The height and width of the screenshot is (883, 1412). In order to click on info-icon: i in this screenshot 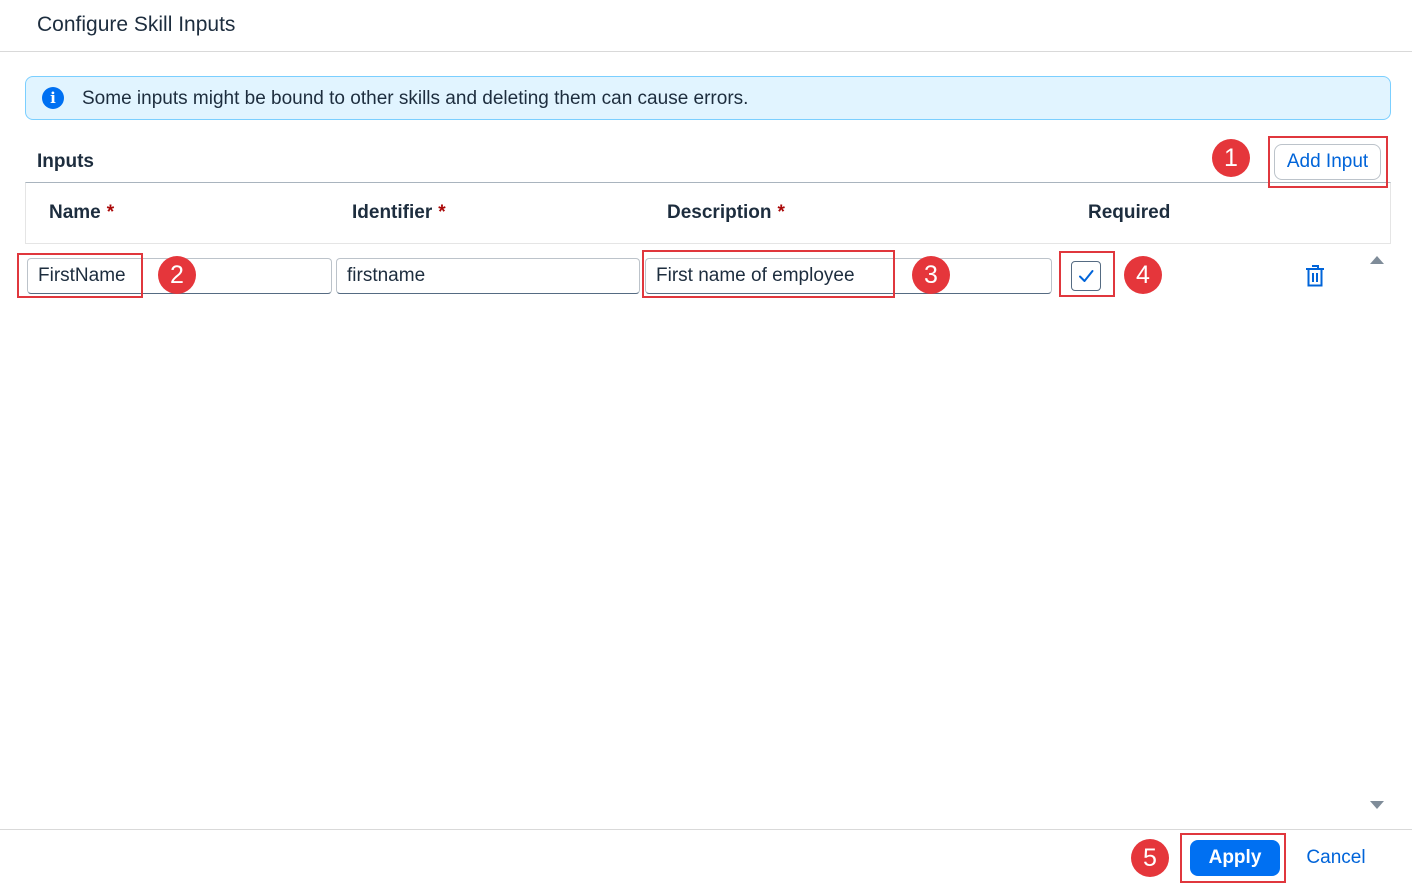, I will do `click(53, 98)`.